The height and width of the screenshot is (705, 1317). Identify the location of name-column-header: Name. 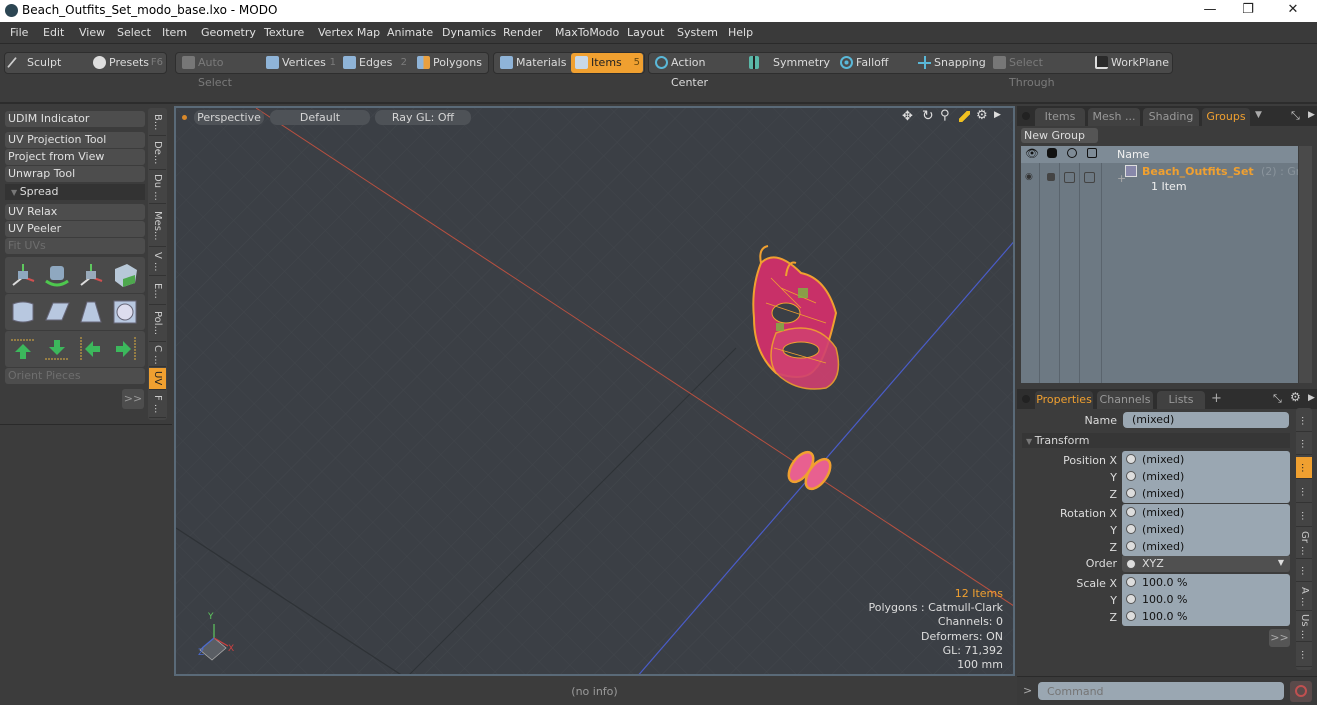
(1133, 154).